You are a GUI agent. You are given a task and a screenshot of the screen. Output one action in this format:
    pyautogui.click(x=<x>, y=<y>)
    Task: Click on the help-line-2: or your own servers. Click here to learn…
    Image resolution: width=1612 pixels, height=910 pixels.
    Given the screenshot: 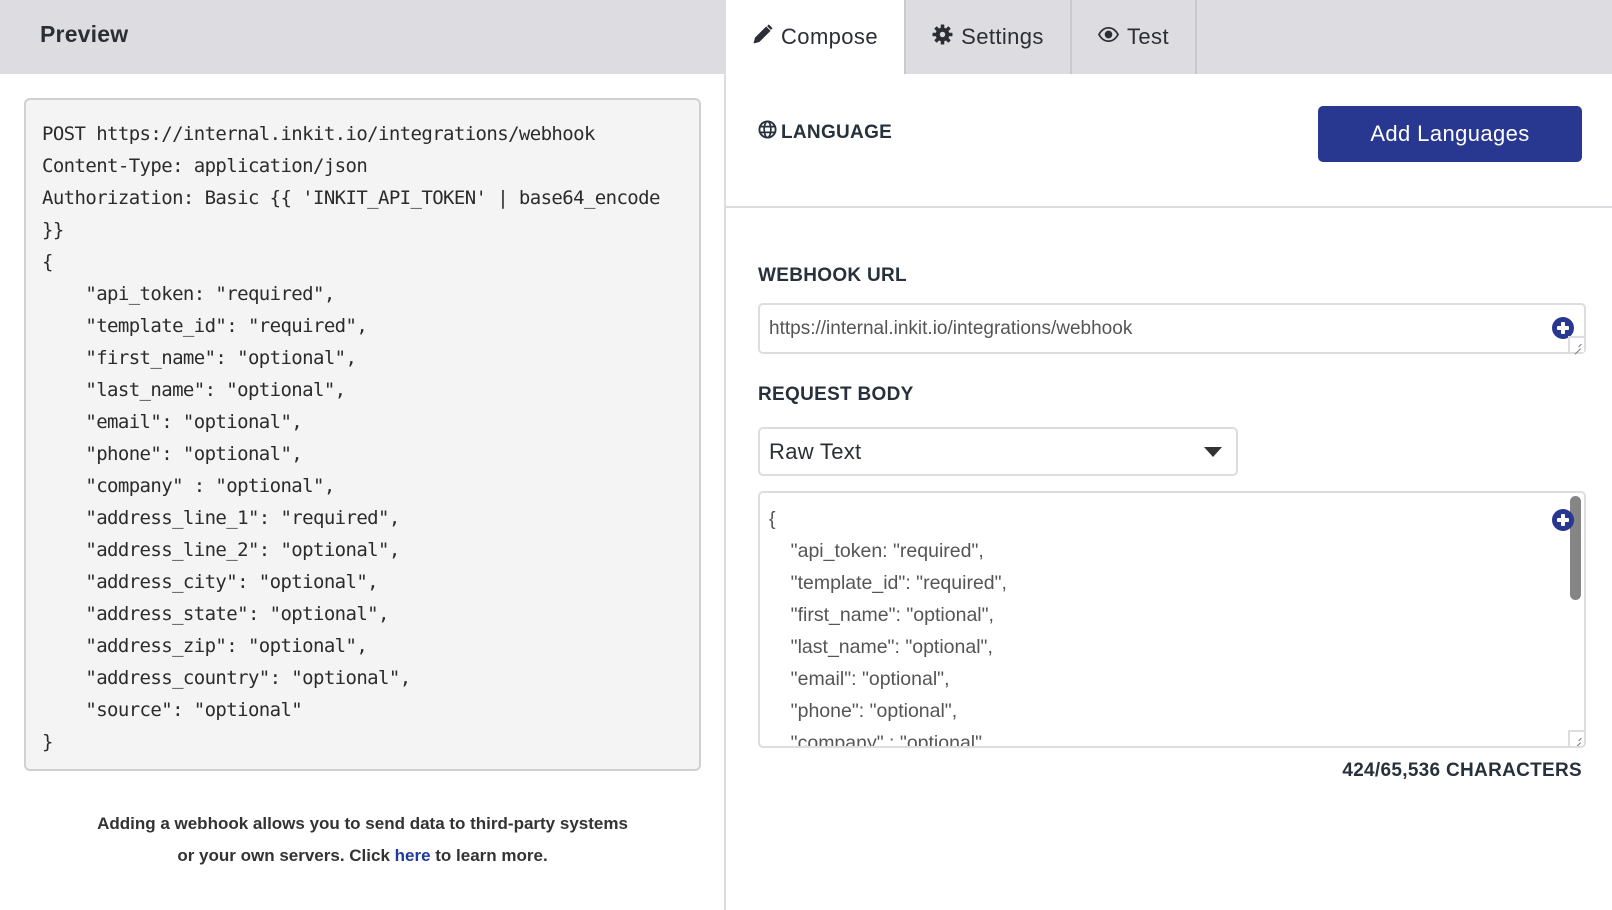 What is the action you would take?
    pyautogui.click(x=362, y=856)
    